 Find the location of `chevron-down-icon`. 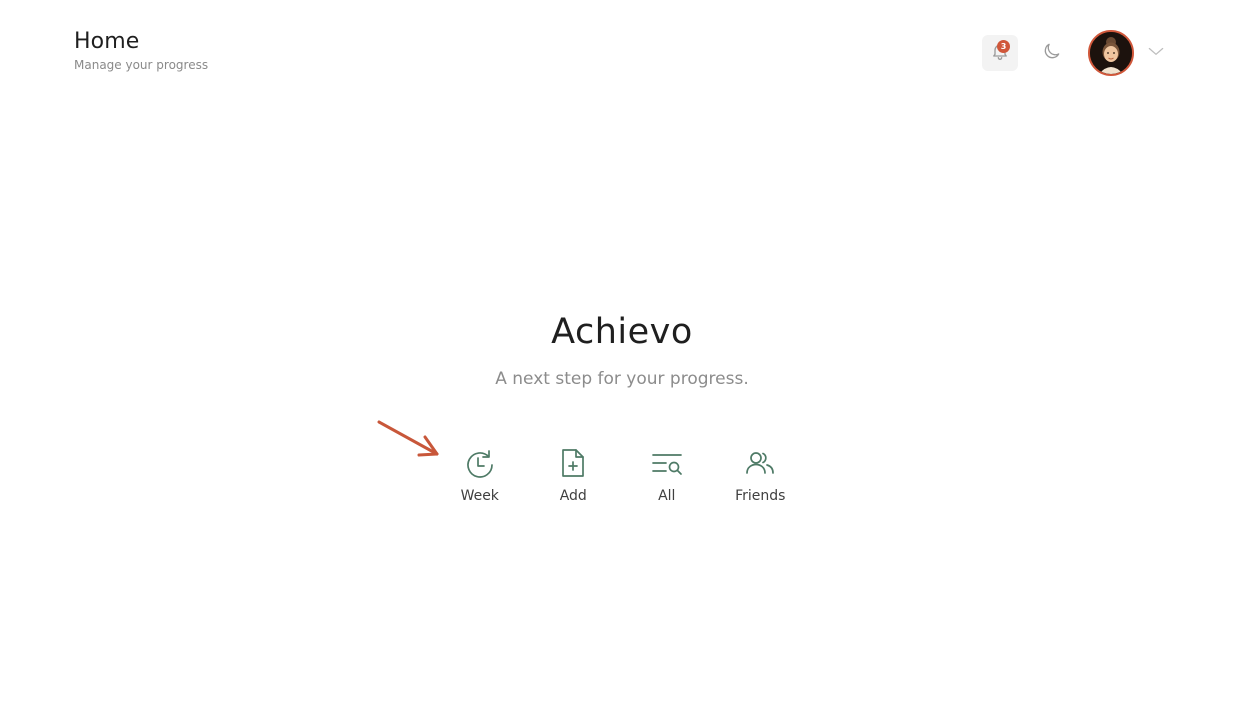

chevron-down-icon is located at coordinates (1156, 53).